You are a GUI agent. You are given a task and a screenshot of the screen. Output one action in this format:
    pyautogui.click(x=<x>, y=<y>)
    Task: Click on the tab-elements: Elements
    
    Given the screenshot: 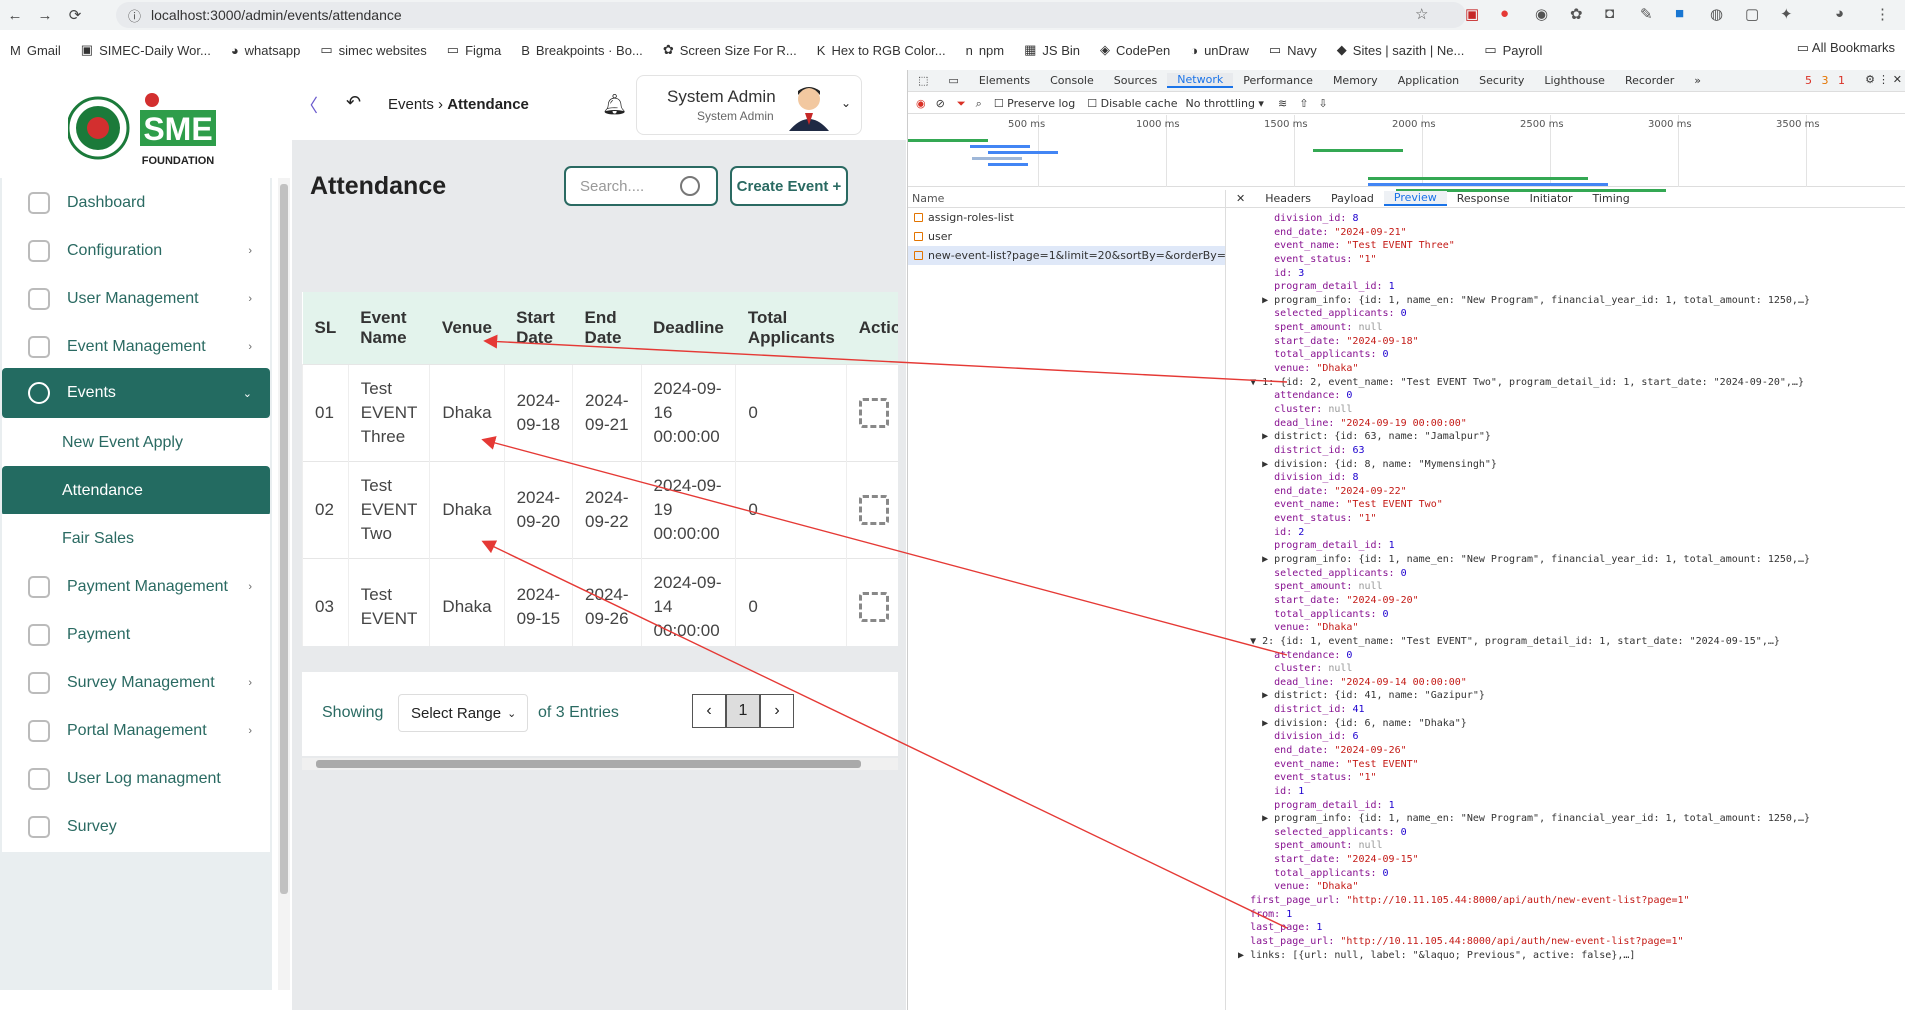 What is the action you would take?
    pyautogui.click(x=1004, y=80)
    